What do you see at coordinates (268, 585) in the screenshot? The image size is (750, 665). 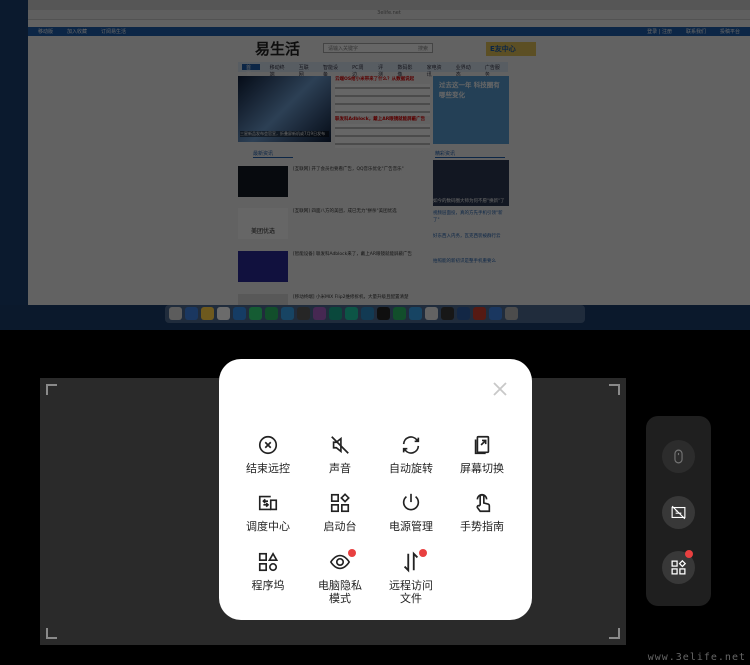 I see `item-label: 程序坞` at bounding box center [268, 585].